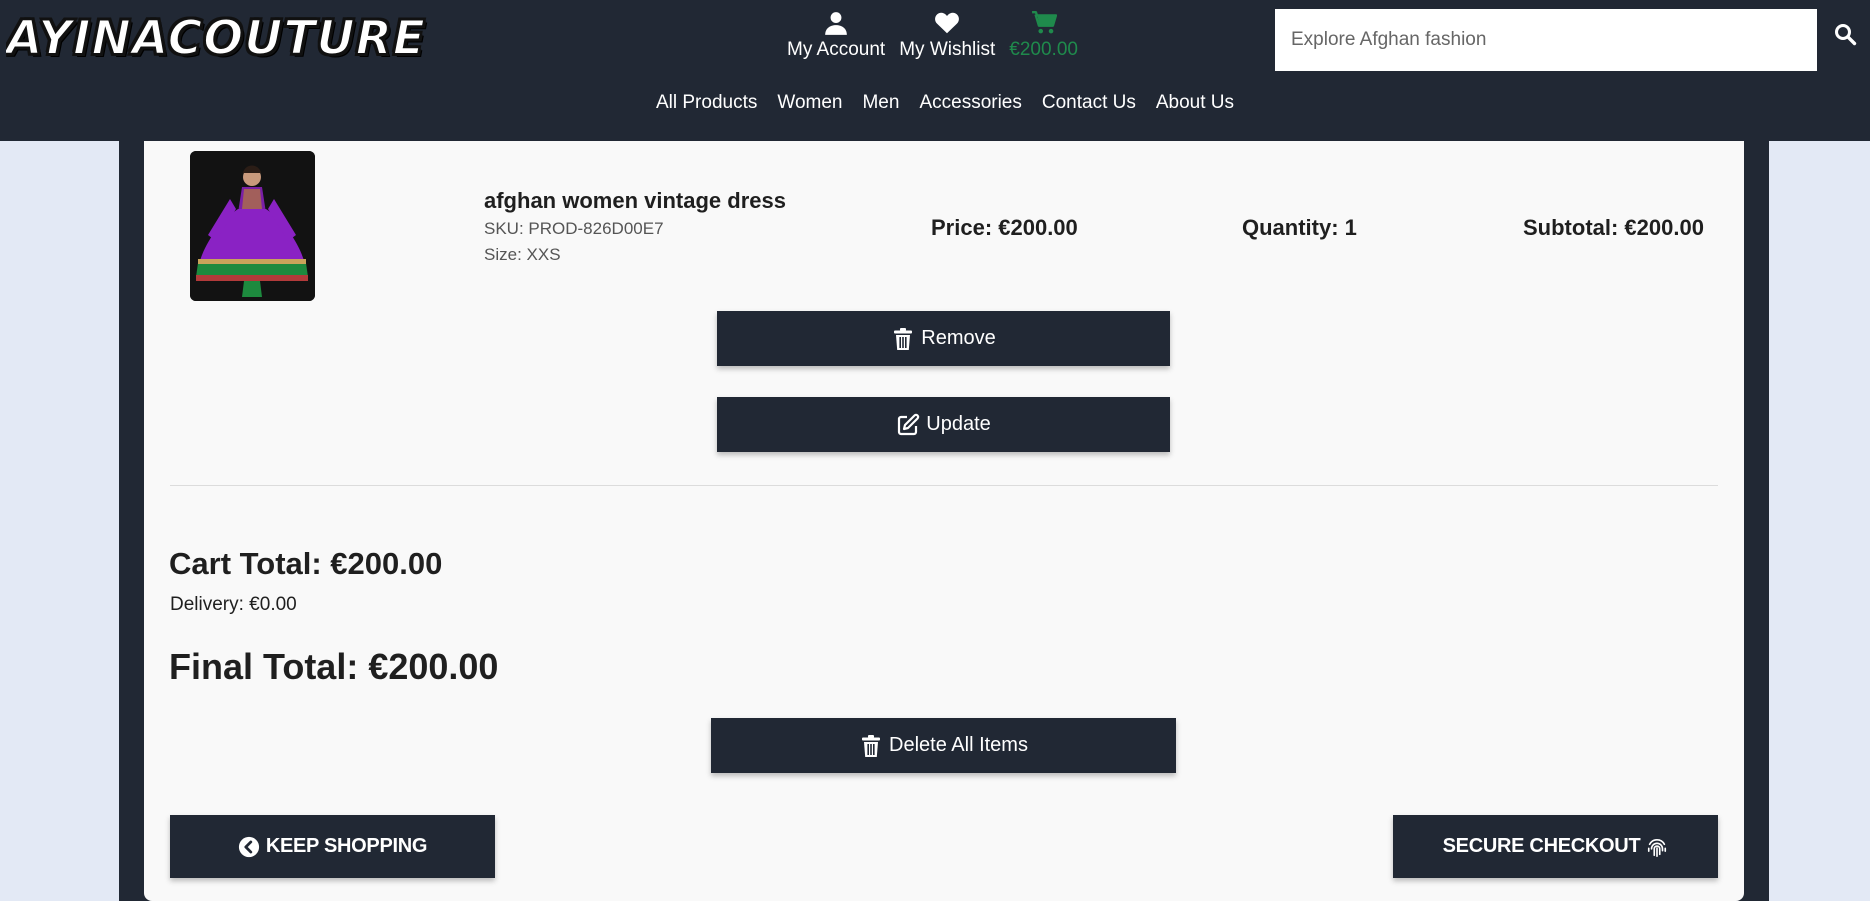 The width and height of the screenshot is (1870, 901). What do you see at coordinates (1613, 227) in the screenshot?
I see `product-subtotal: Subtotal: €200.00` at bounding box center [1613, 227].